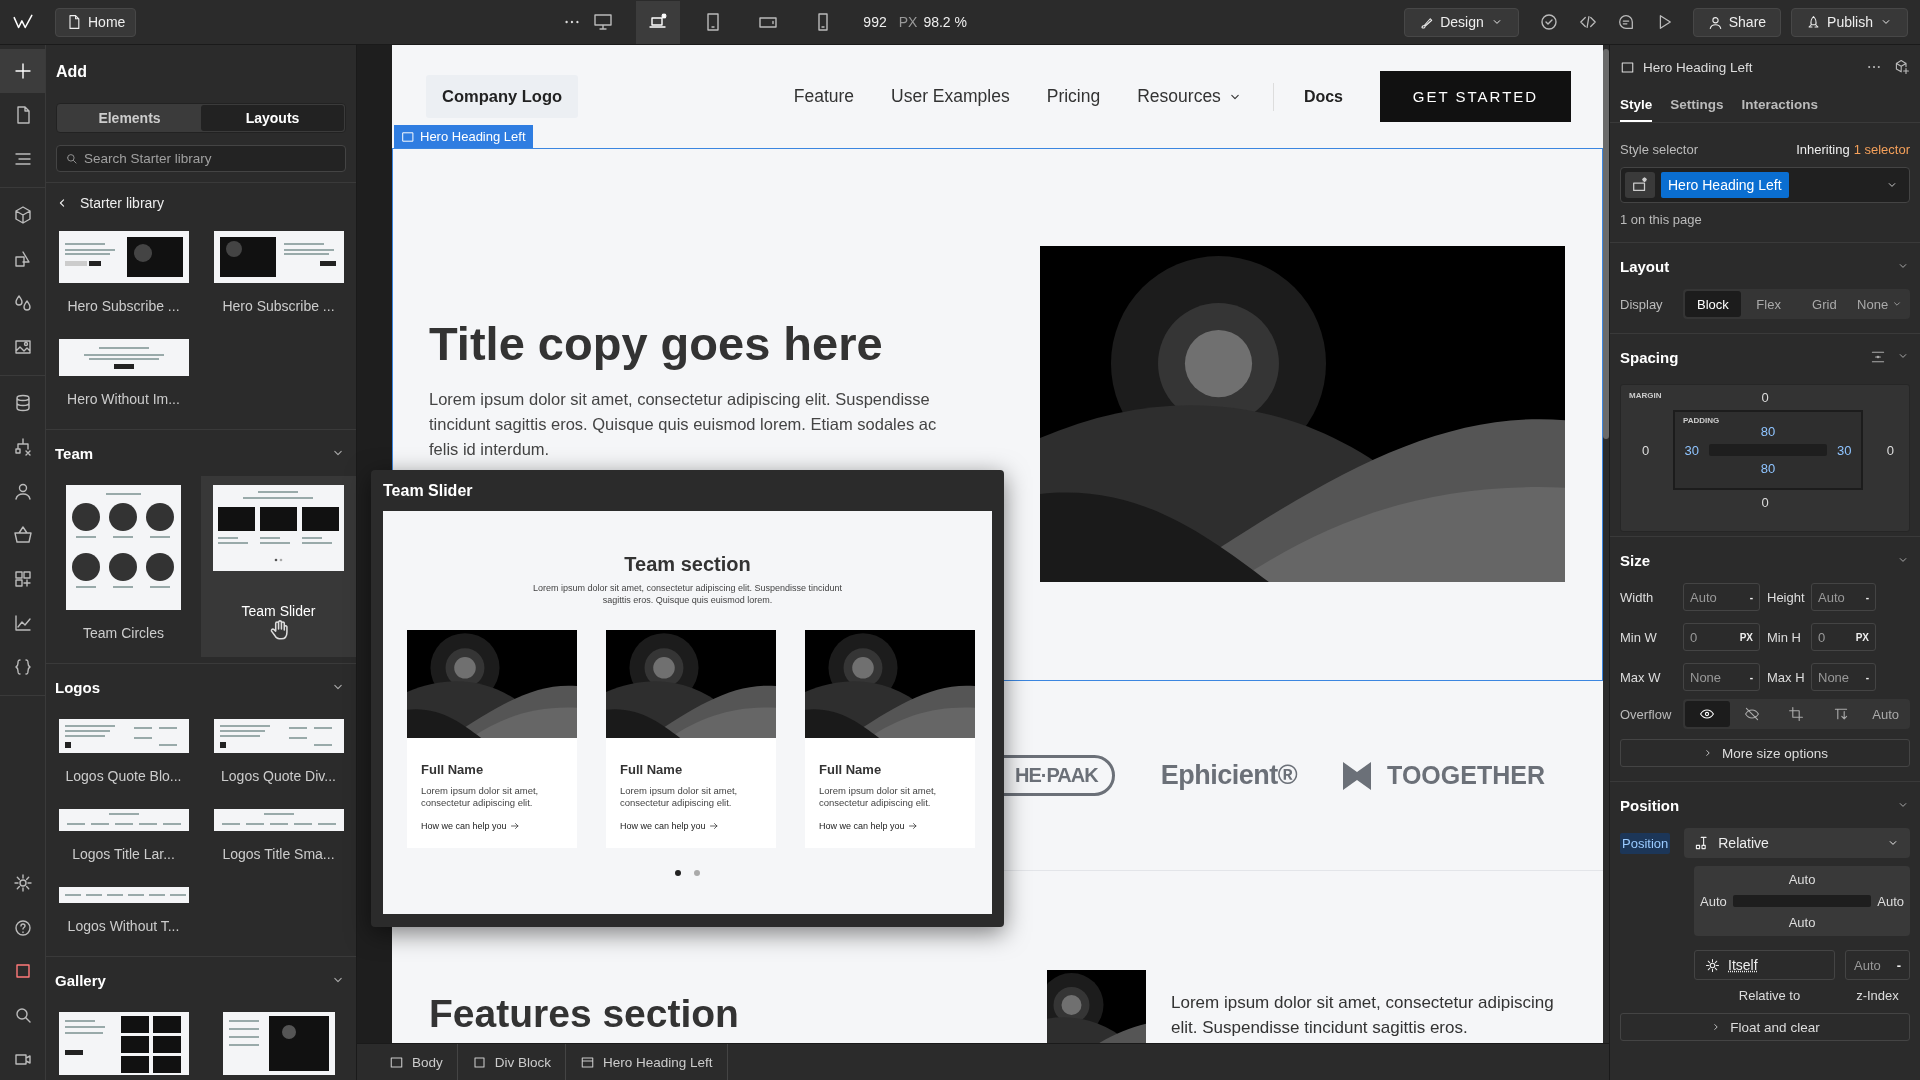 The height and width of the screenshot is (1080, 1920). I want to click on position-select: Relative, so click(1797, 843).